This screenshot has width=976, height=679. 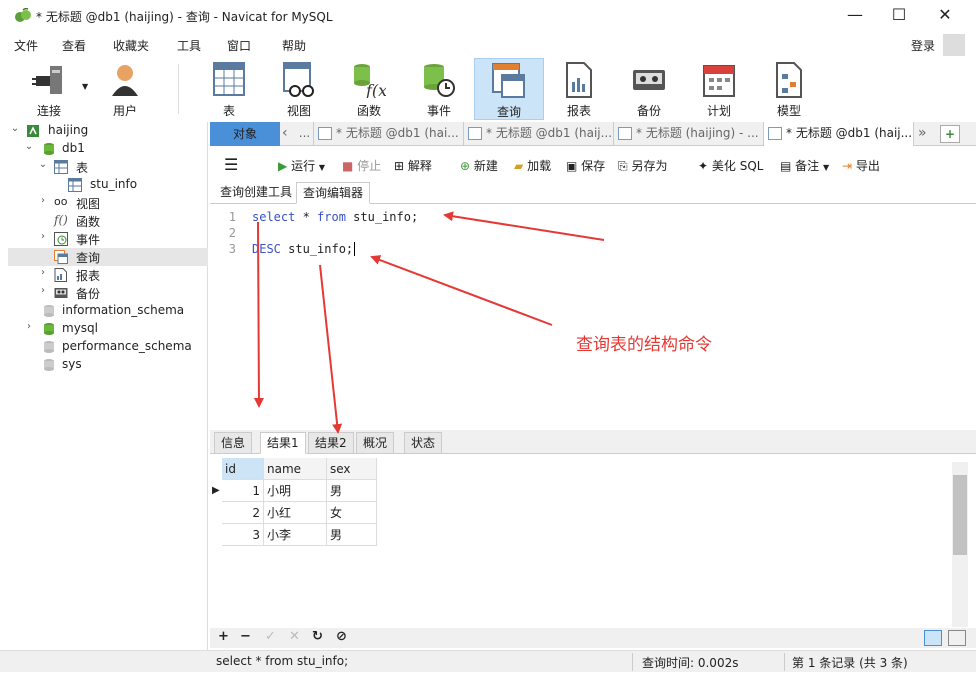 What do you see at coordinates (131, 45) in the screenshot?
I see `menu-favorites: 收藏夹` at bounding box center [131, 45].